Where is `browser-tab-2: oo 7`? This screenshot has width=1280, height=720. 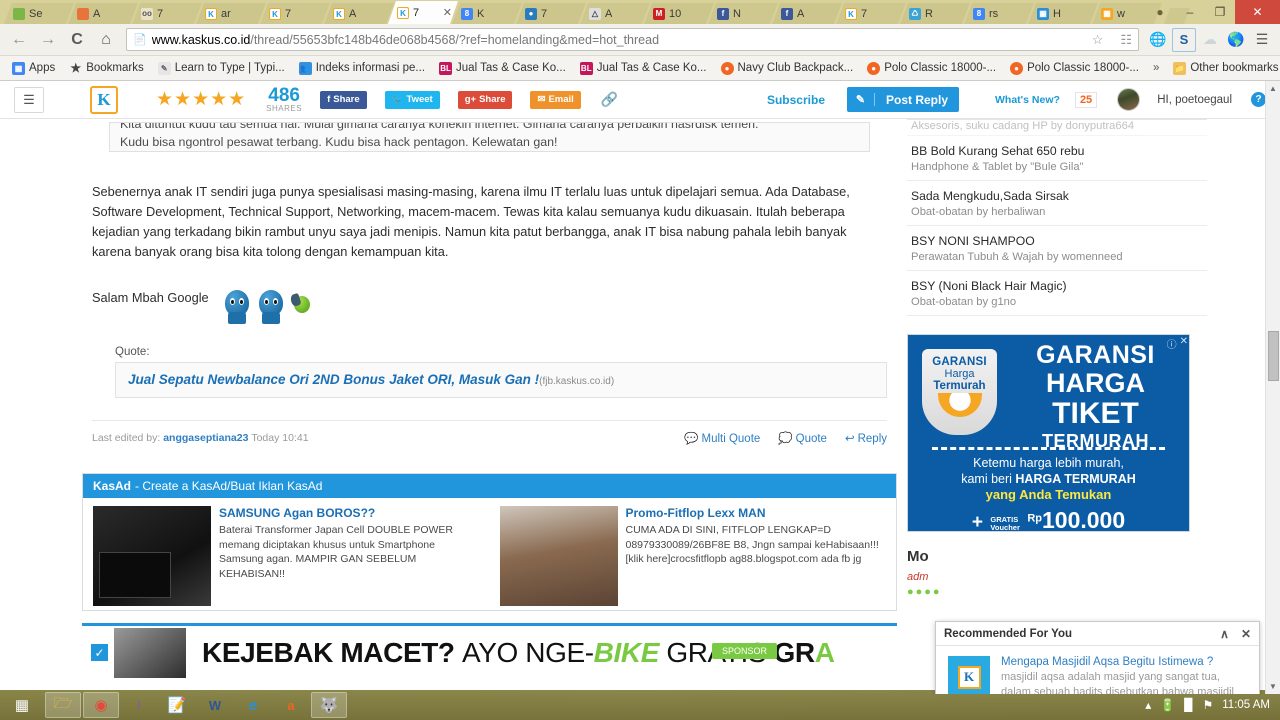 browser-tab-2: oo 7 is located at coordinates (167, 13).